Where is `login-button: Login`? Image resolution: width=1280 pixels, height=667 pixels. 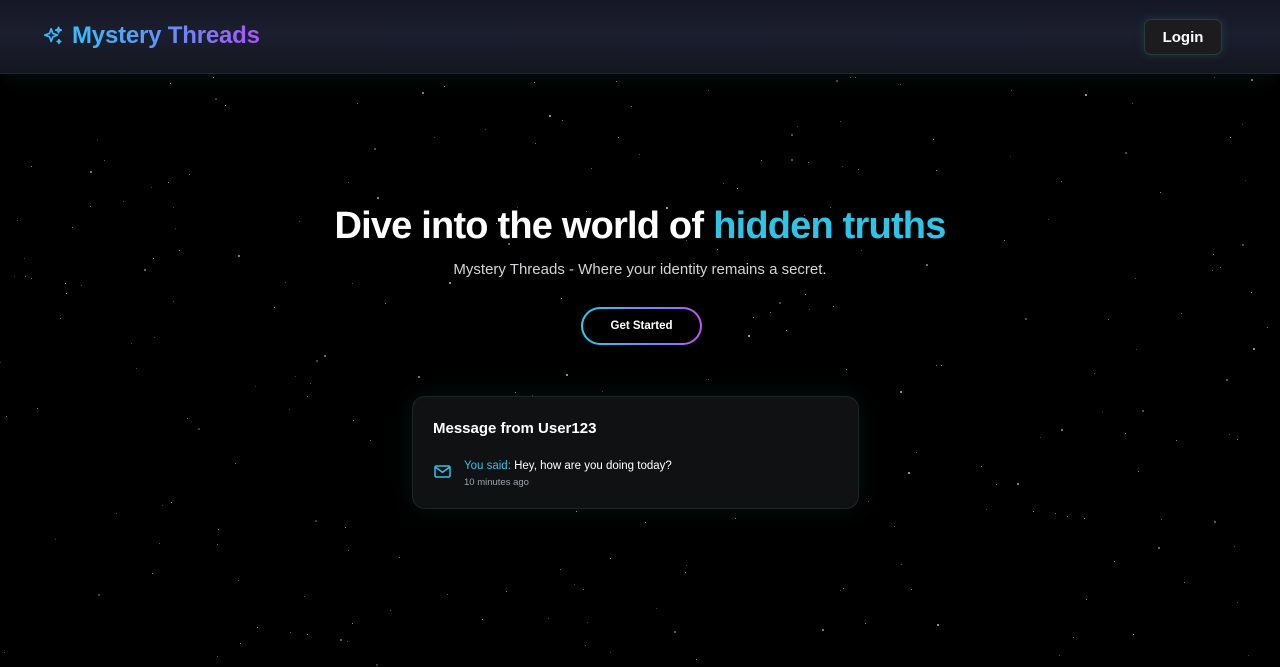
login-button: Login is located at coordinates (1183, 37).